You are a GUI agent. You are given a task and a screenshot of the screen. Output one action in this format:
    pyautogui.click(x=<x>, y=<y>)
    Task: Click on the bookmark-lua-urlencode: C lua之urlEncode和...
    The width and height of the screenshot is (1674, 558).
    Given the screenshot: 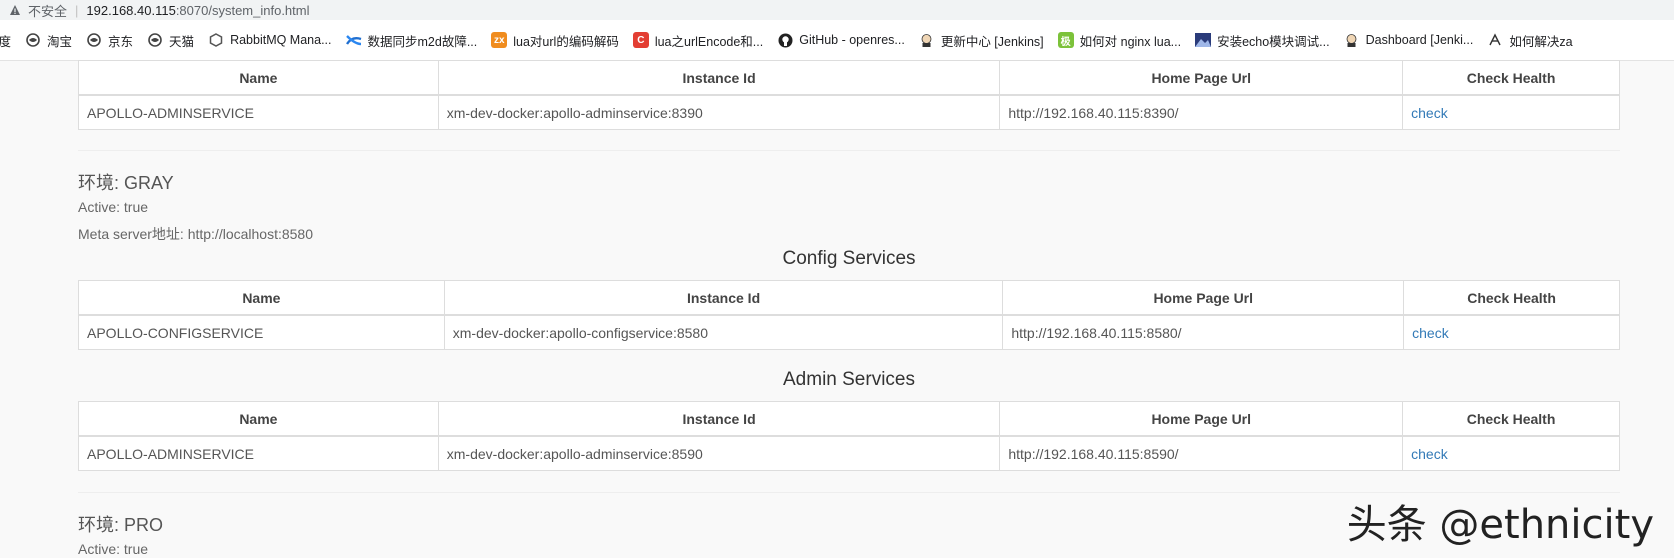 What is the action you would take?
    pyautogui.click(x=698, y=40)
    